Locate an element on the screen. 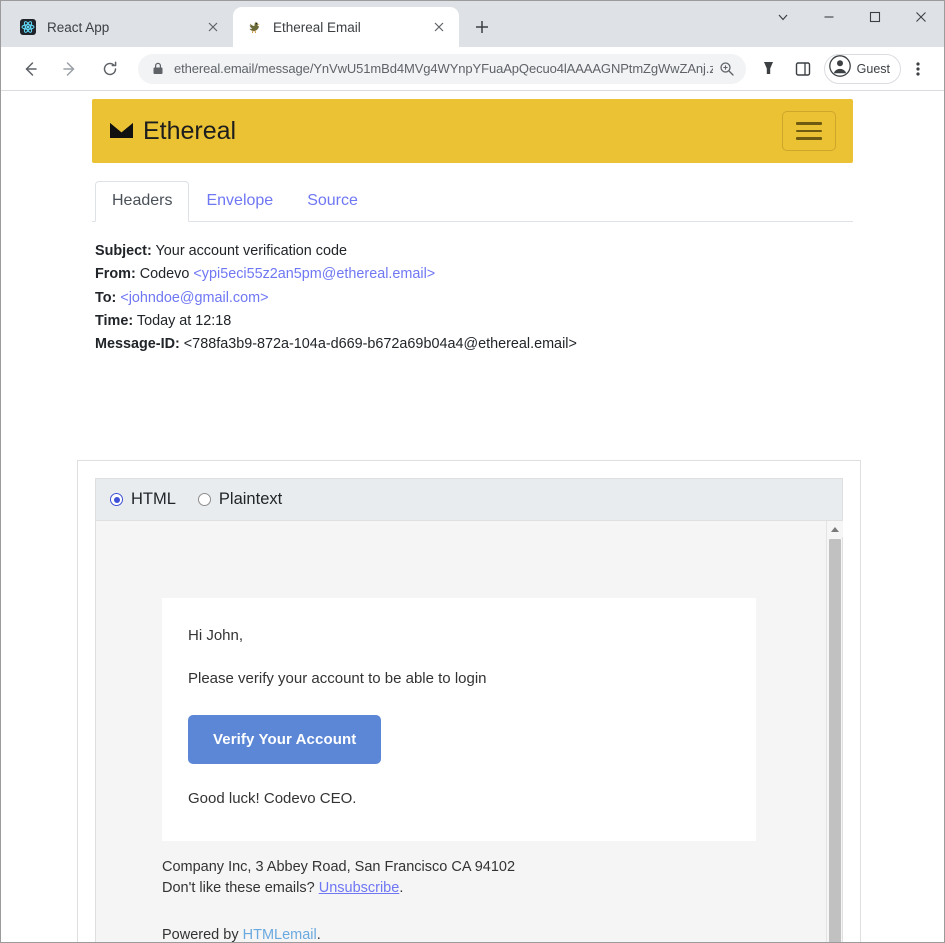  side-panel-icon is located at coordinates (803, 69).